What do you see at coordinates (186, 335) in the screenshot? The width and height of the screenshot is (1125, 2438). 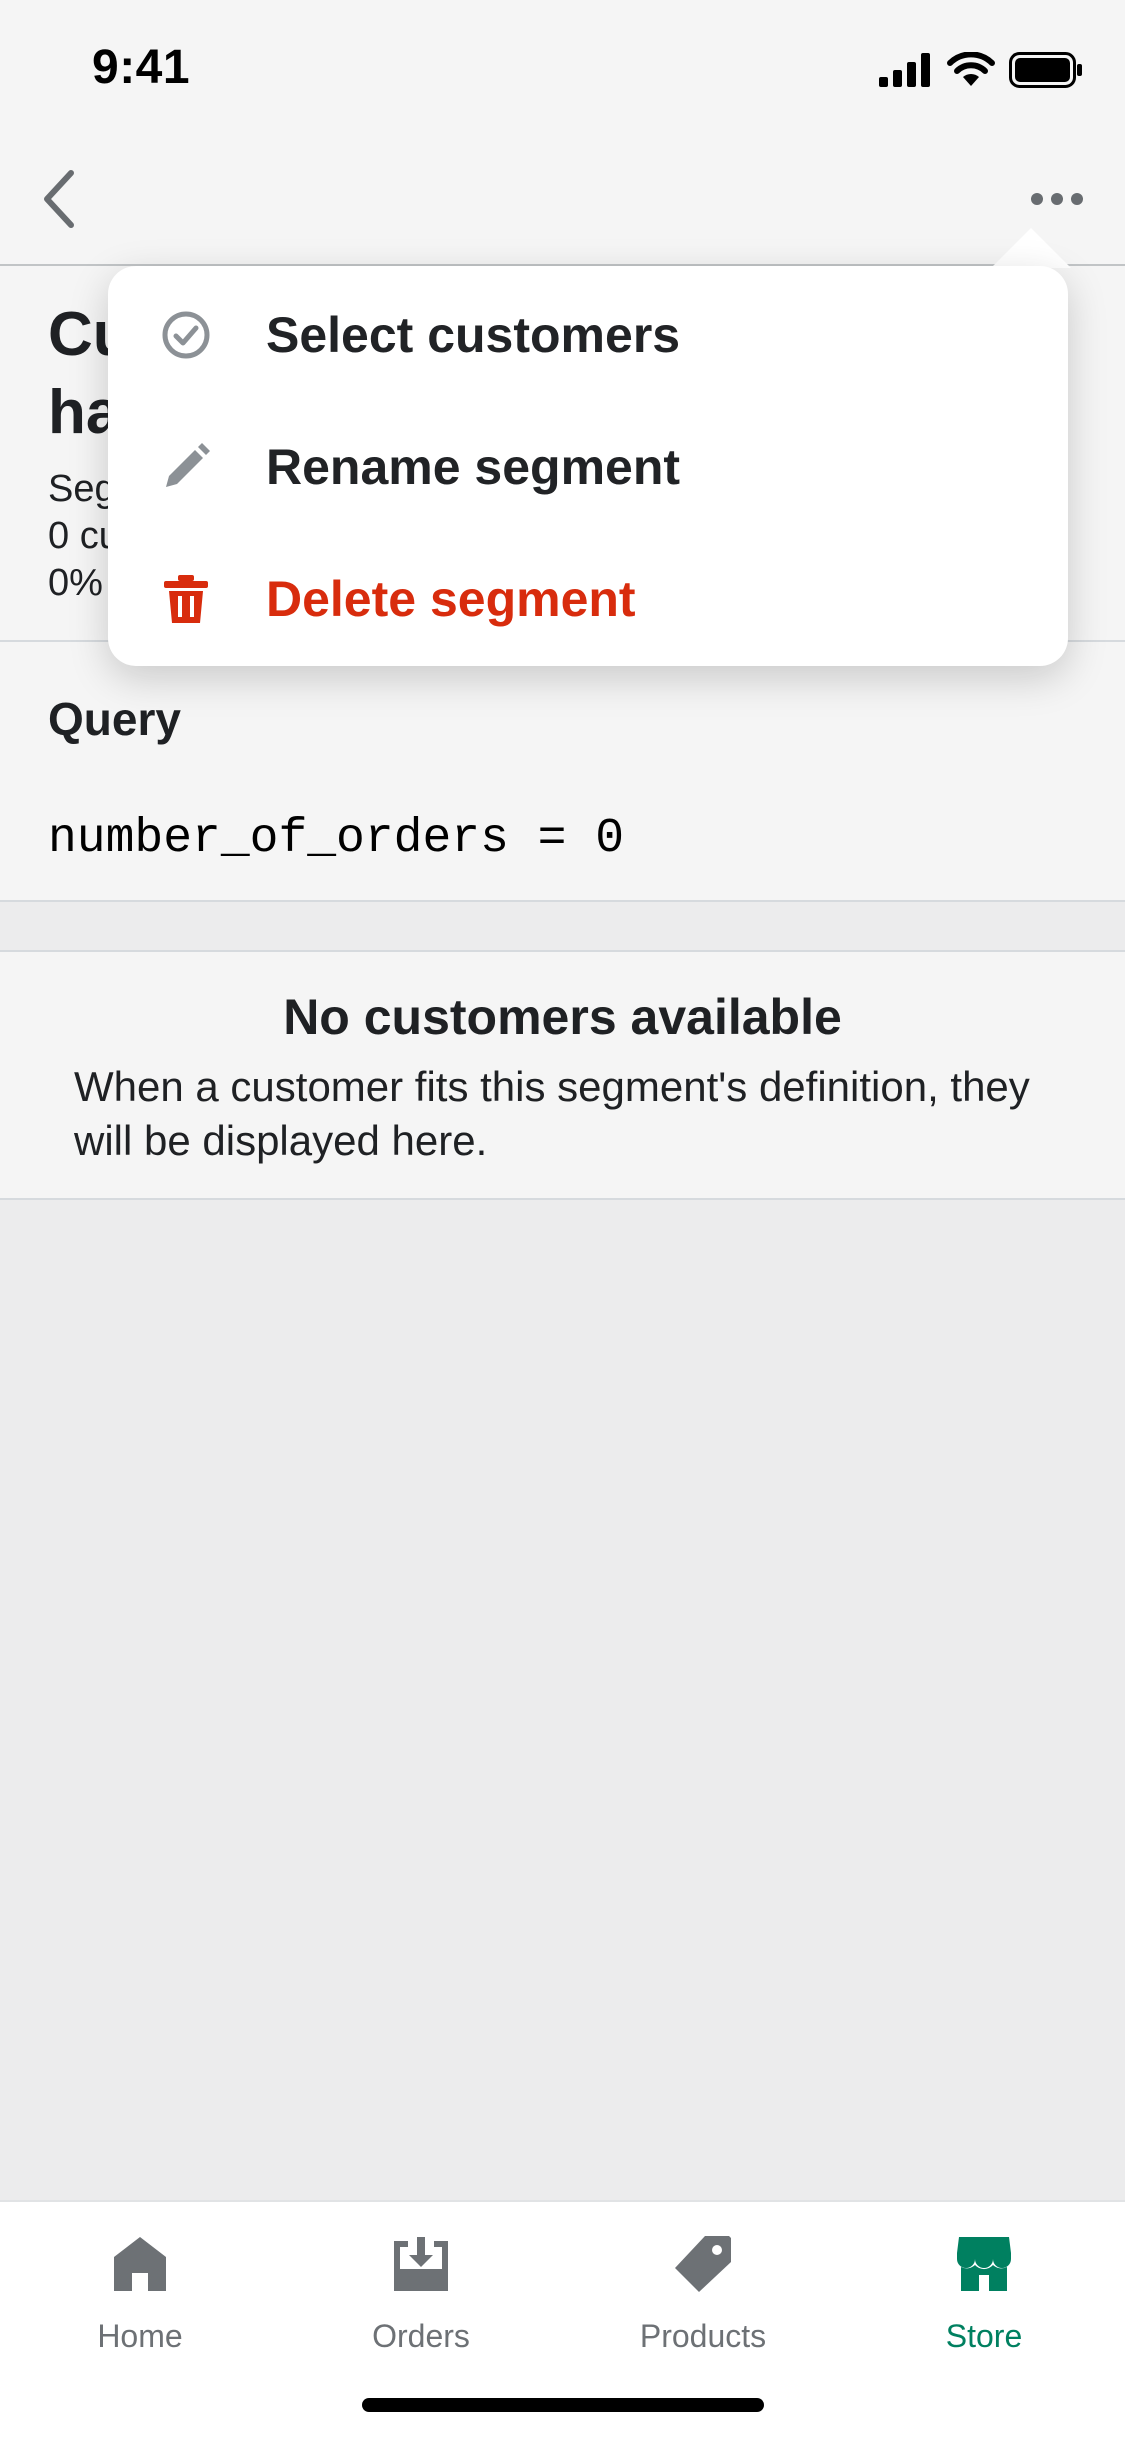 I see `check-circle-icon` at bounding box center [186, 335].